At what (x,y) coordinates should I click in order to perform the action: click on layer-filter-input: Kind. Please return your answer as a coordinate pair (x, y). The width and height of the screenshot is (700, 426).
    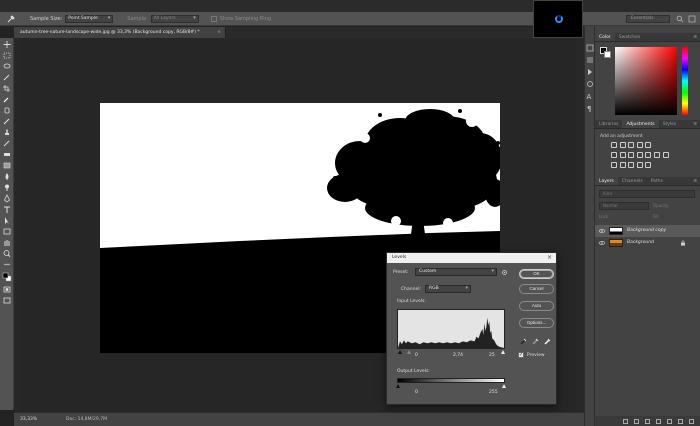
    Looking at the image, I should click on (647, 194).